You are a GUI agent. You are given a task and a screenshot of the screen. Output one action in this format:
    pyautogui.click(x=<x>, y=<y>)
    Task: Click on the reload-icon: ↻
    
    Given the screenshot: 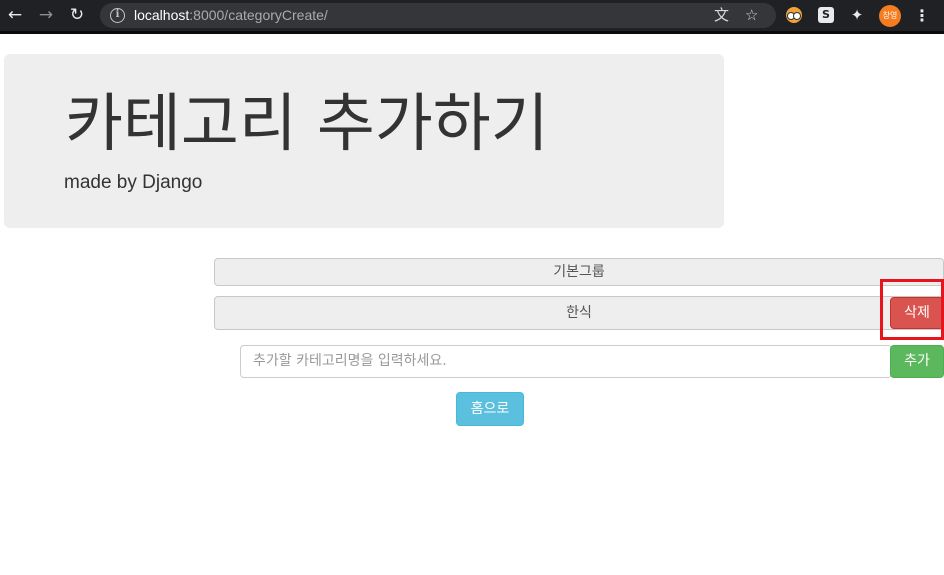 What is the action you would take?
    pyautogui.click(x=77, y=15)
    